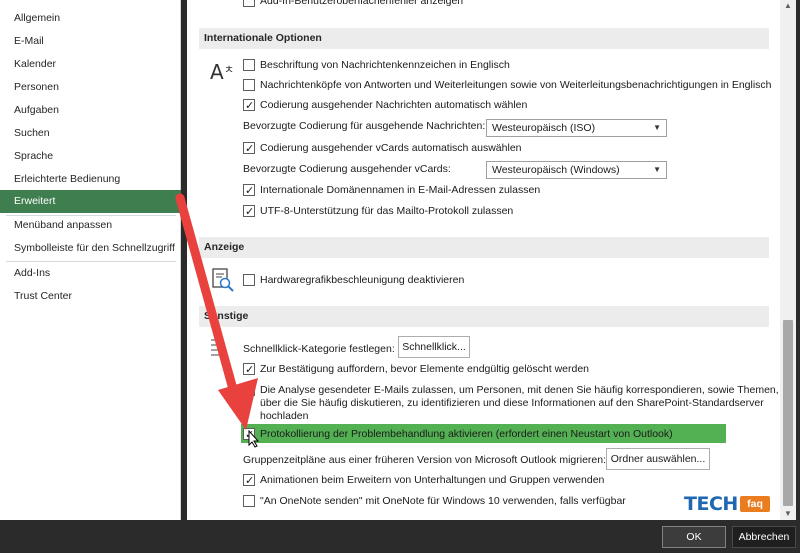 This screenshot has height=553, width=800. Describe the element at coordinates (788, 514) in the screenshot. I see `scroll-down-icon: ▼` at that location.